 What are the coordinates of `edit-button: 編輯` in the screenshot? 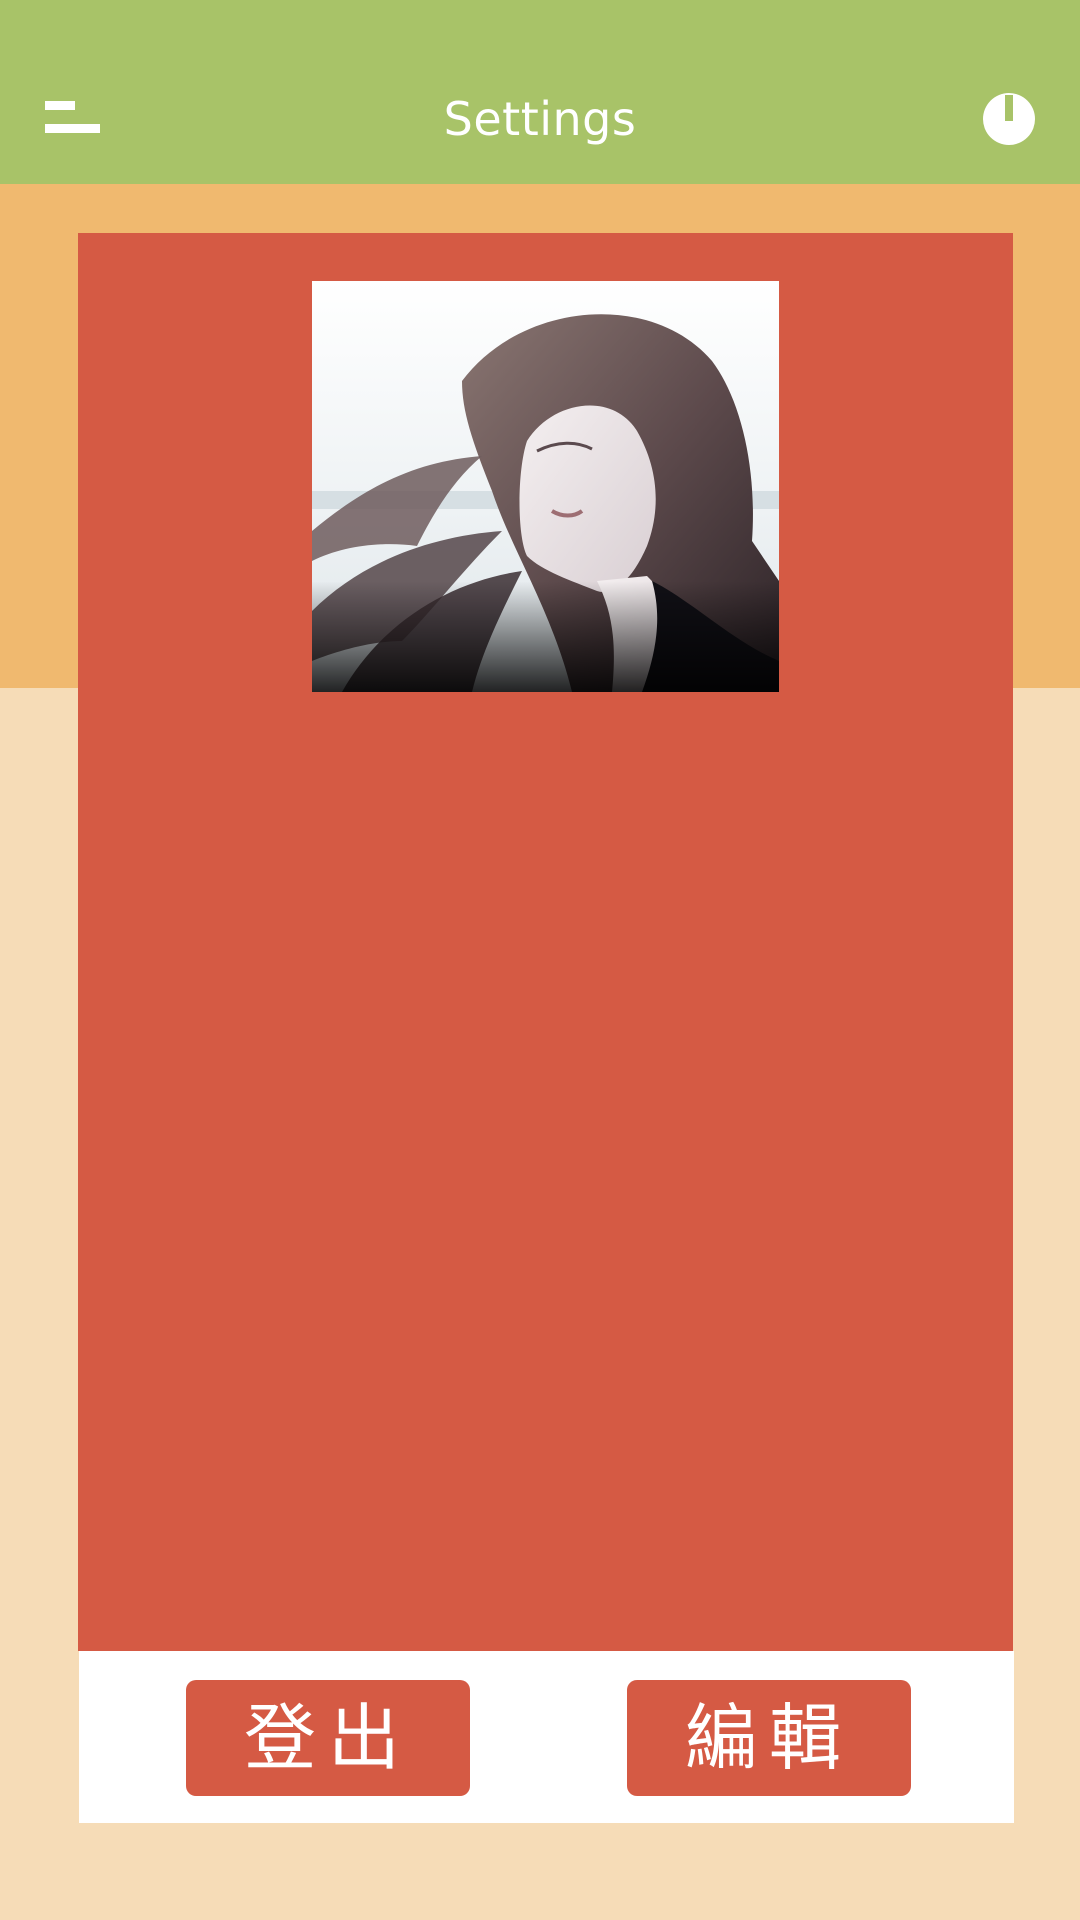 It's located at (769, 1738).